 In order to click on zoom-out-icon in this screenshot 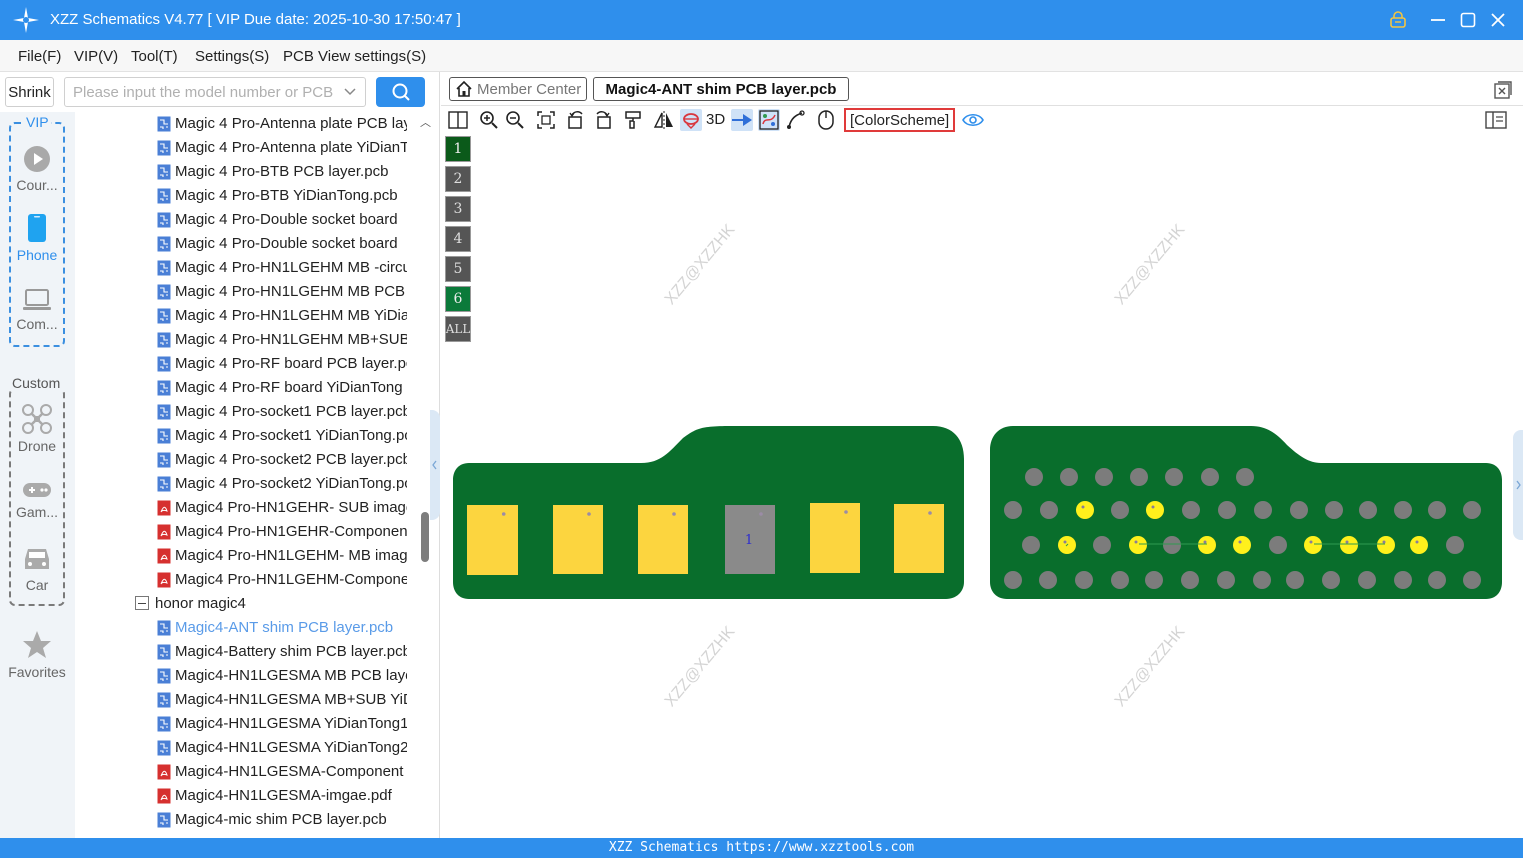, I will do `click(515, 120)`.